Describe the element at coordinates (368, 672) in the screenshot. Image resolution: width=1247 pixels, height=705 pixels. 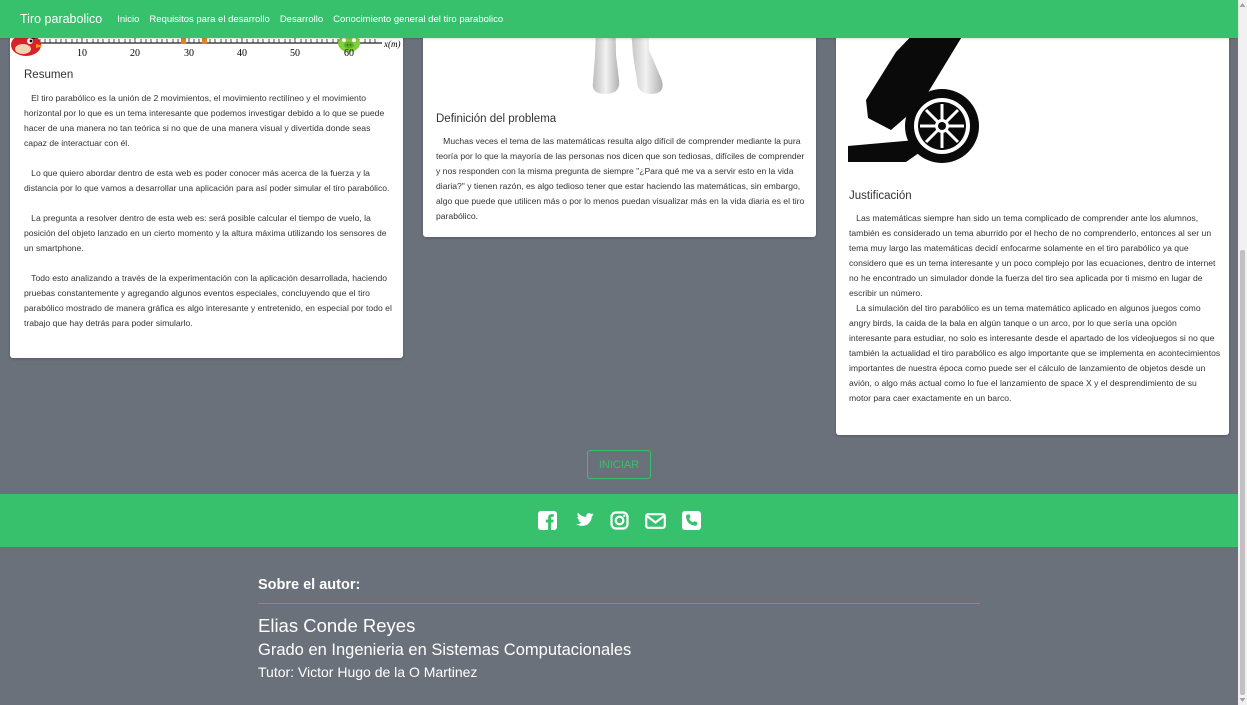
I see `author-tutor: Tutor: Victor Hugo de la O Martinez` at that location.